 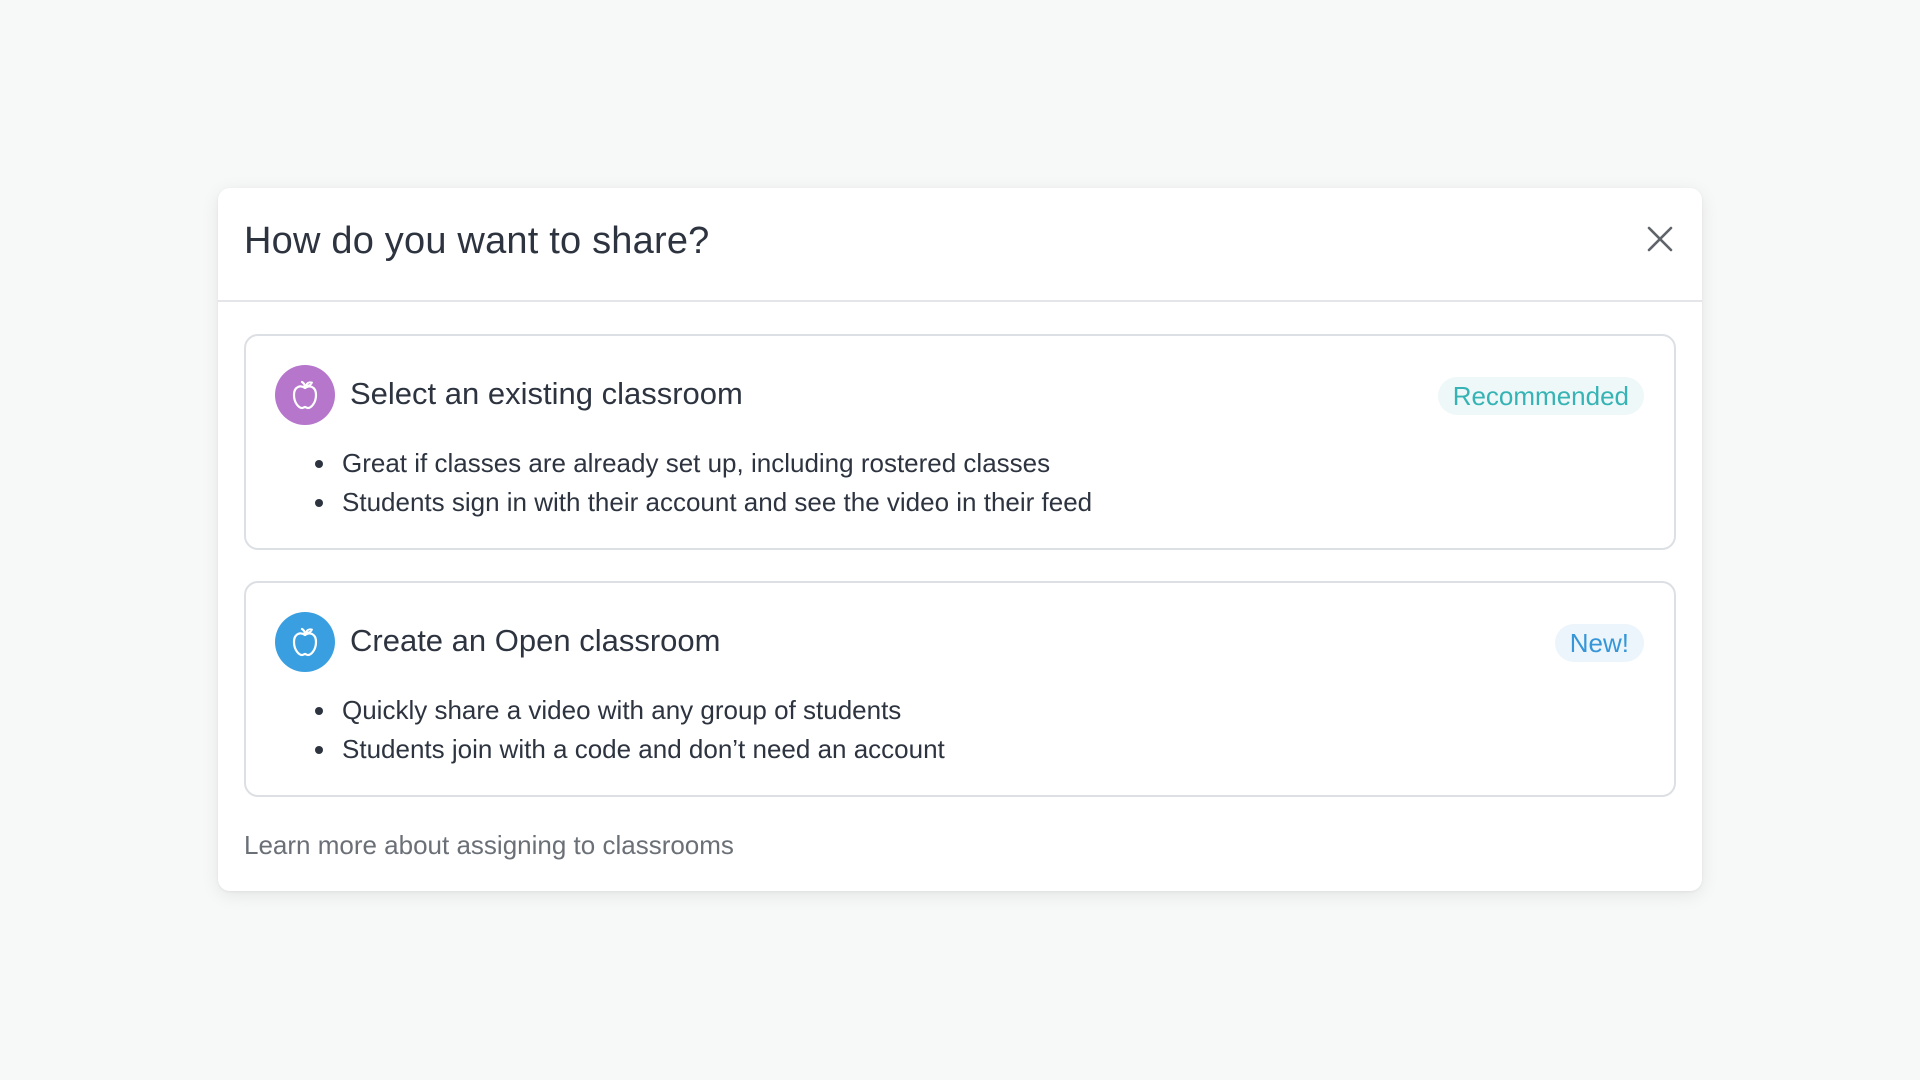 I want to click on option-title: Select an existing classroom, so click(x=546, y=393).